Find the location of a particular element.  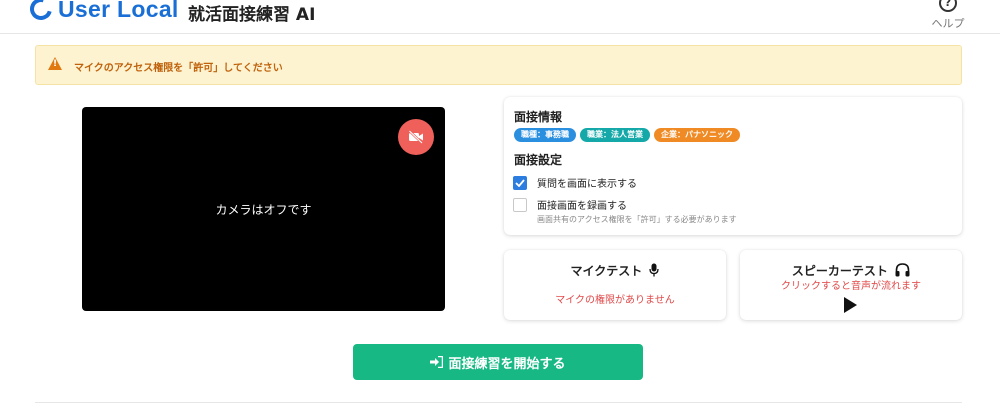

interview-info-badges: 職種：事務職 職業：法人営業 企業：パナソニック is located at coordinates (627, 135).